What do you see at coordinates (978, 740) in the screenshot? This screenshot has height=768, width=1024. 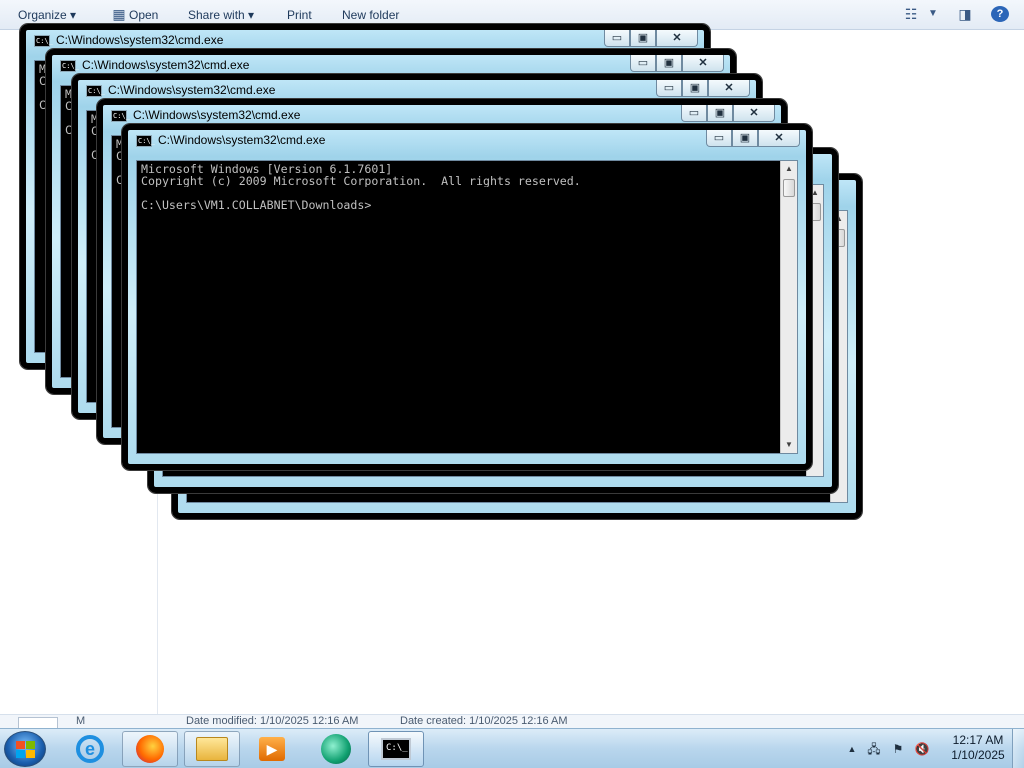 I see `clock-time: 12:17 AM` at bounding box center [978, 740].